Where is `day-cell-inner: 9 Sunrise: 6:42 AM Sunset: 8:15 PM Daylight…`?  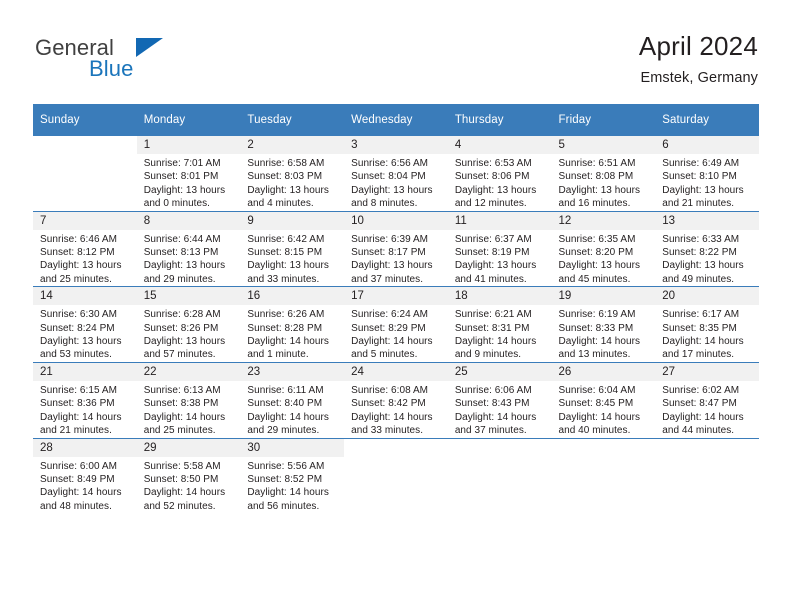 day-cell-inner: 9 Sunrise: 6:42 AM Sunset: 8:15 PM Daylight… is located at coordinates (292, 249).